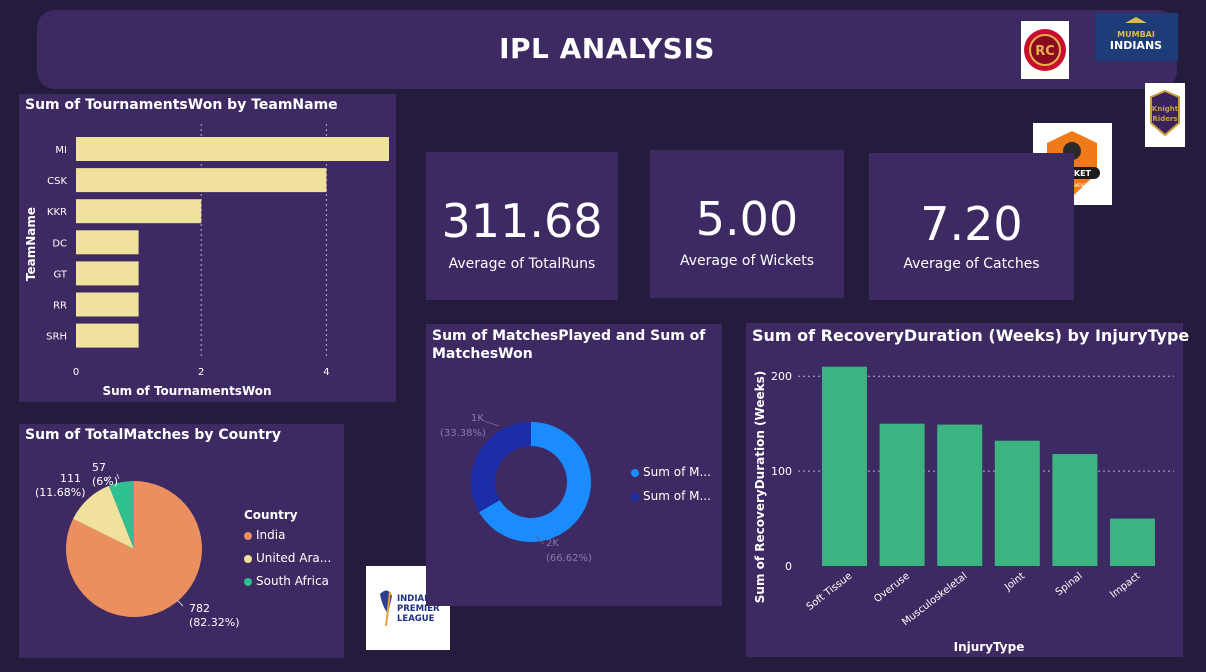  I want to click on tournaments-x-axis-title: Sum of TournamentsWon, so click(186, 391).